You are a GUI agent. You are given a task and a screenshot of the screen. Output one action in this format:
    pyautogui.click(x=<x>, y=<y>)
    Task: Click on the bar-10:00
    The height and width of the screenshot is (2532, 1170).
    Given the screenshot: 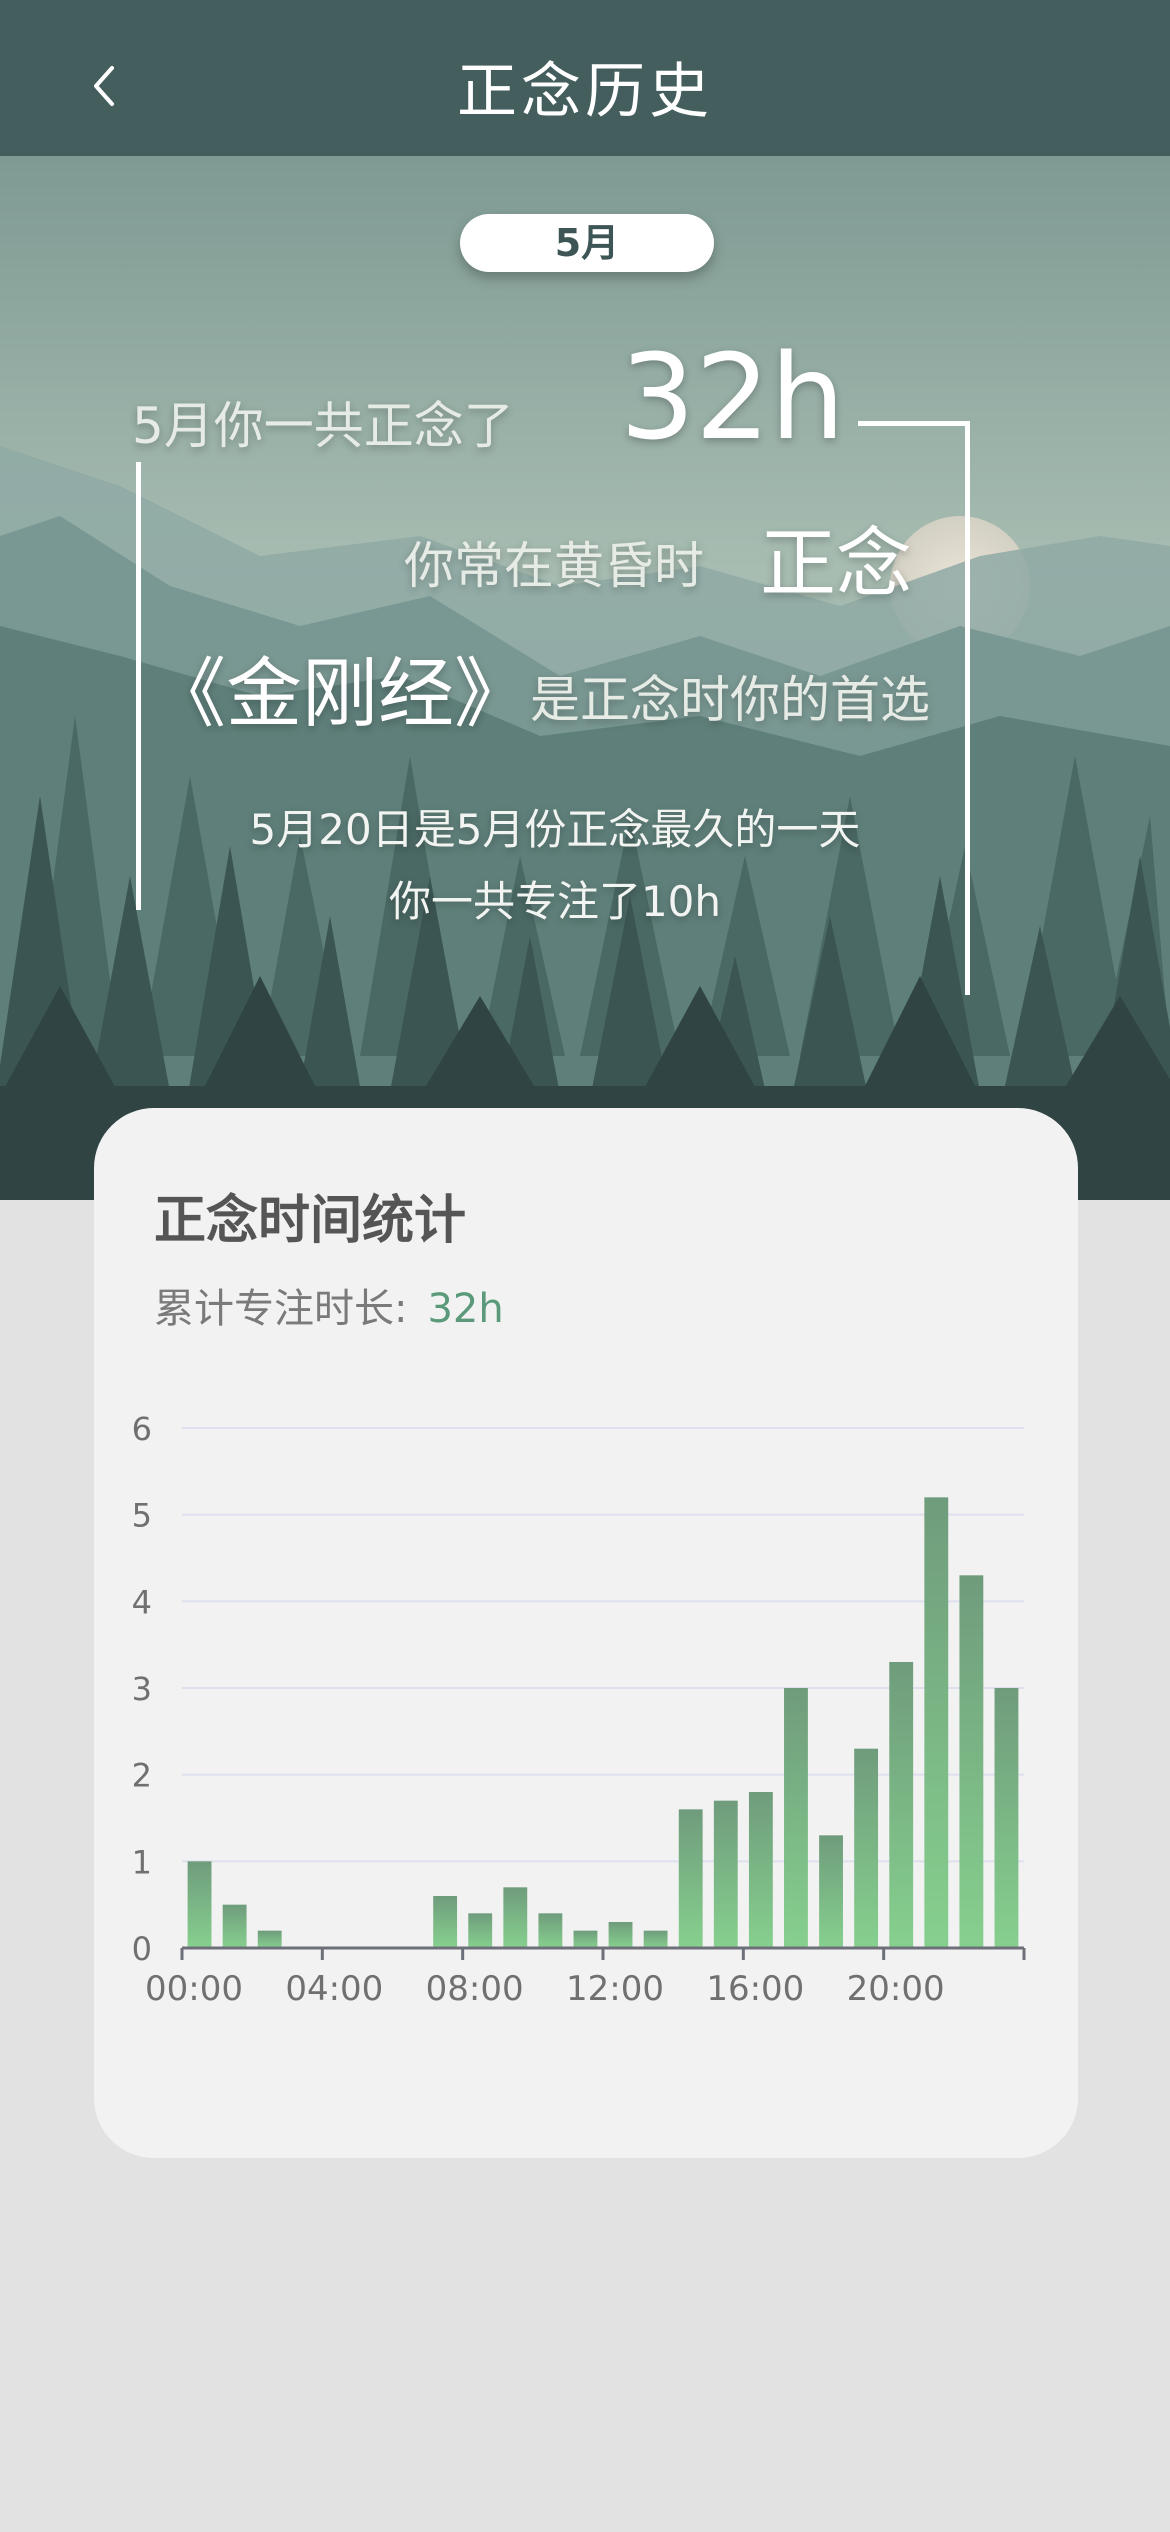 What is the action you would take?
    pyautogui.click(x=550, y=1930)
    